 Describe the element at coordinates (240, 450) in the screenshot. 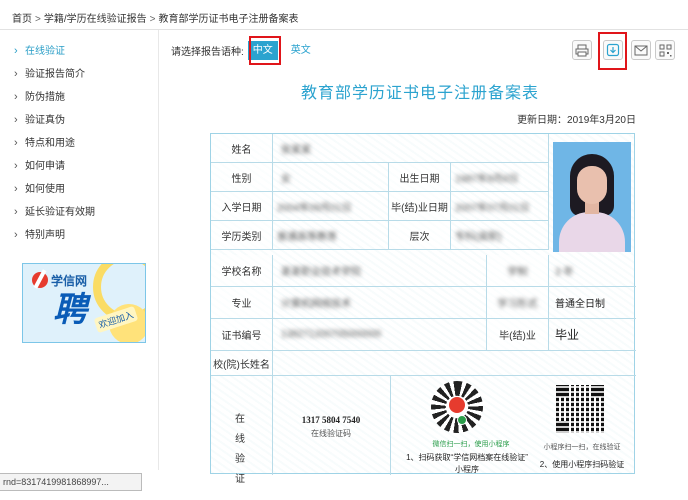

I see `verify-label: 在 线 验 证` at that location.